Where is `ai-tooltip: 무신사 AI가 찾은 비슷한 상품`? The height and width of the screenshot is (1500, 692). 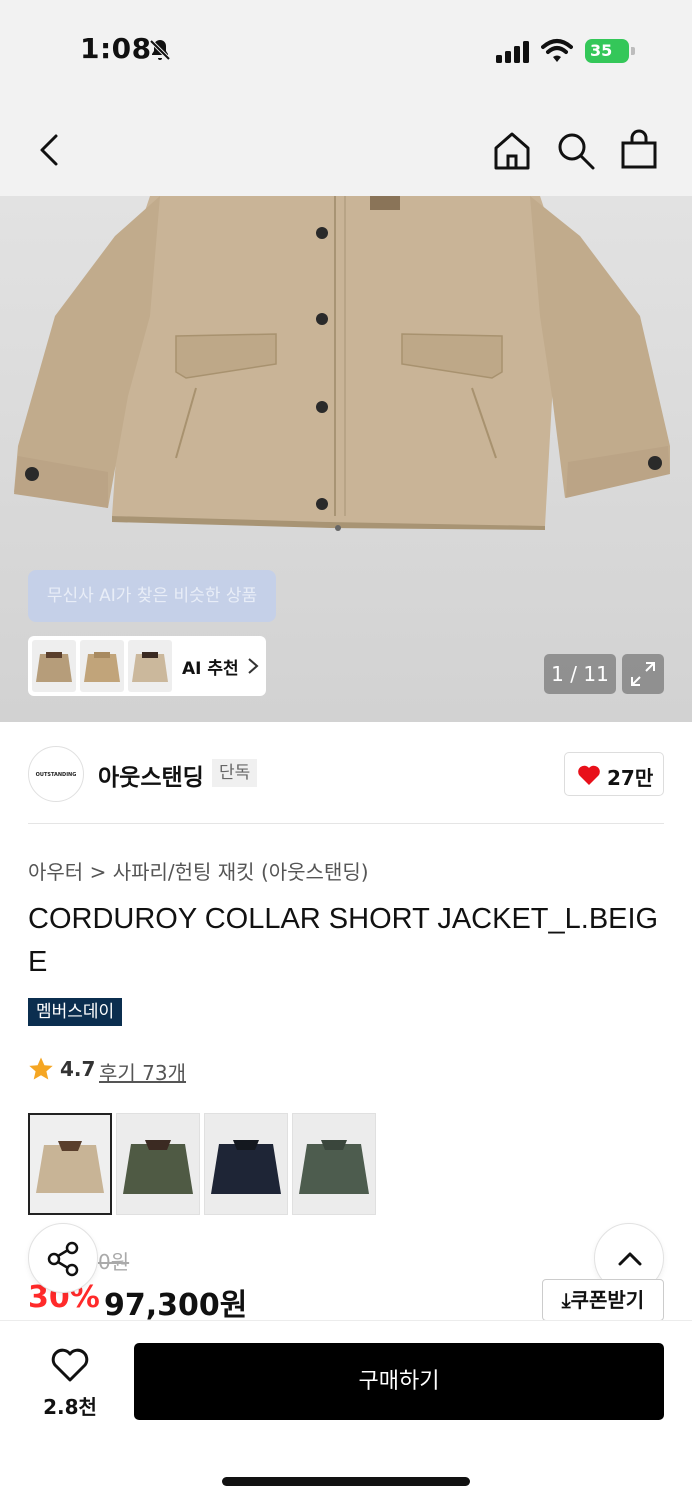
ai-tooltip: 무신사 AI가 찾은 비슷한 상품 is located at coordinates (152, 596).